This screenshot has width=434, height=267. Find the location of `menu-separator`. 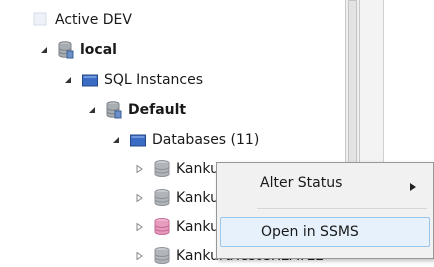

menu-separator is located at coordinates (342, 208).